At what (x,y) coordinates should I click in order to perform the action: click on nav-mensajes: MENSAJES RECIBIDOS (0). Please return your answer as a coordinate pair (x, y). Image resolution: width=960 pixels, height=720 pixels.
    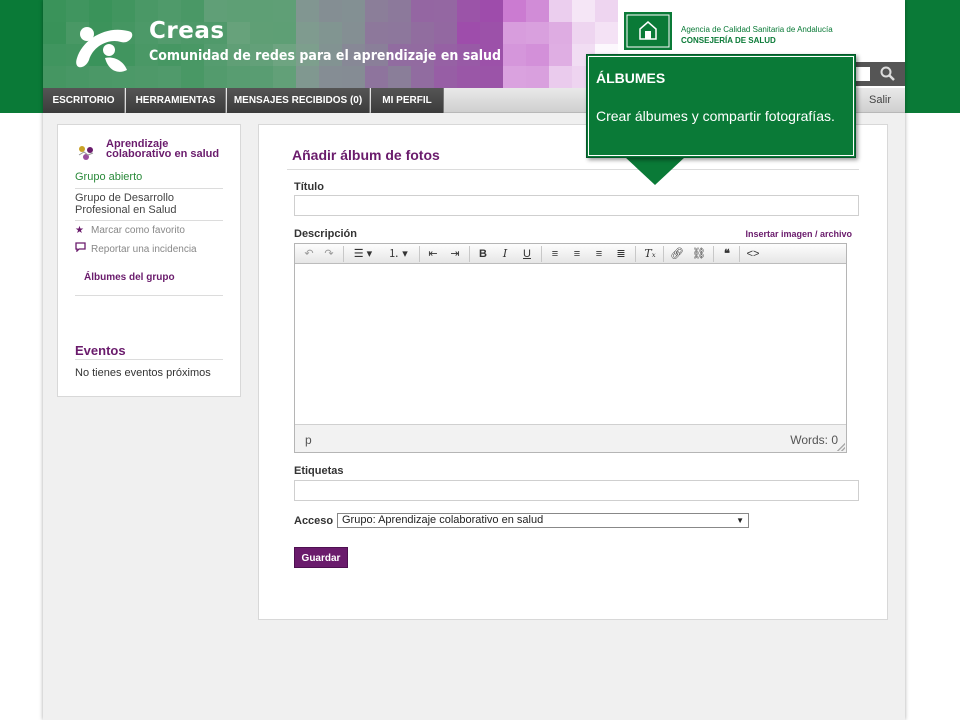
    Looking at the image, I should click on (298, 100).